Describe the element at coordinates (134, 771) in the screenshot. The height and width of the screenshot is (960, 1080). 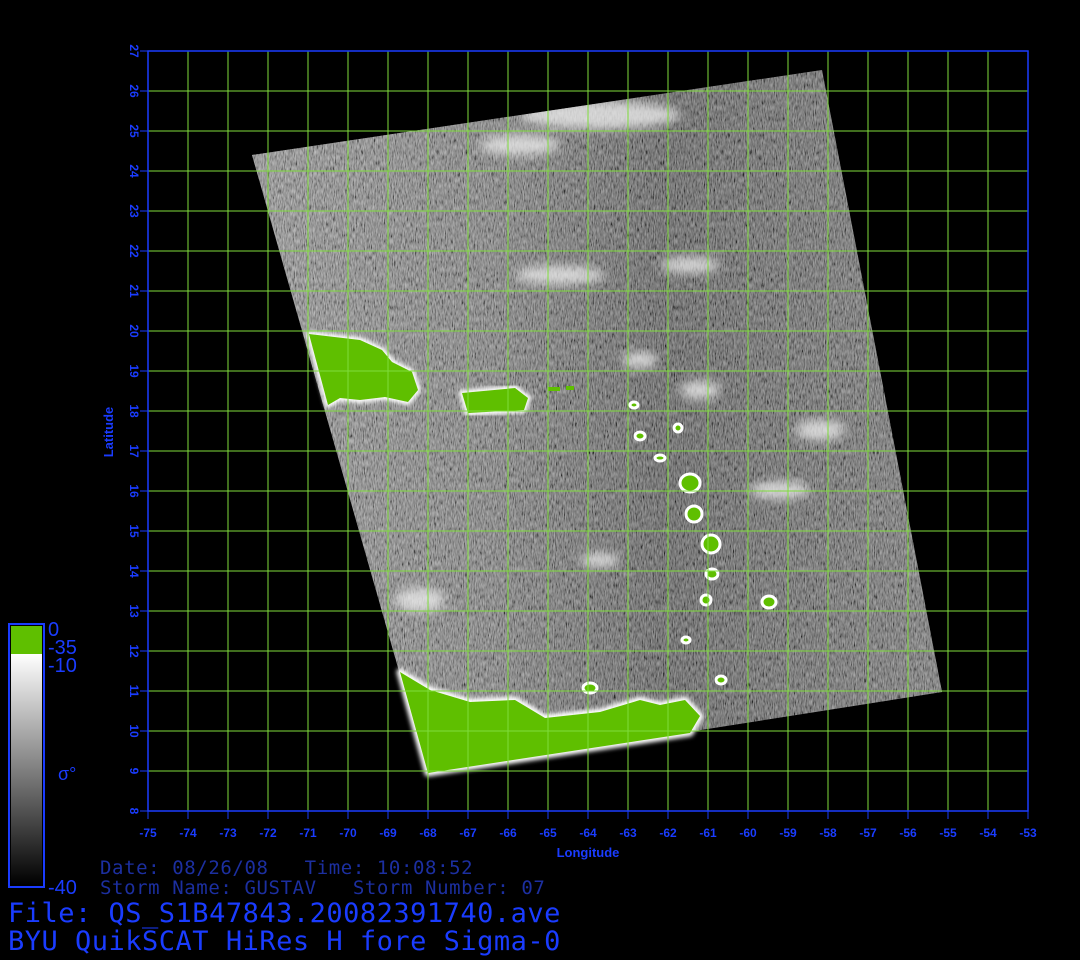
I see `lat-tick-label: 9` at that location.